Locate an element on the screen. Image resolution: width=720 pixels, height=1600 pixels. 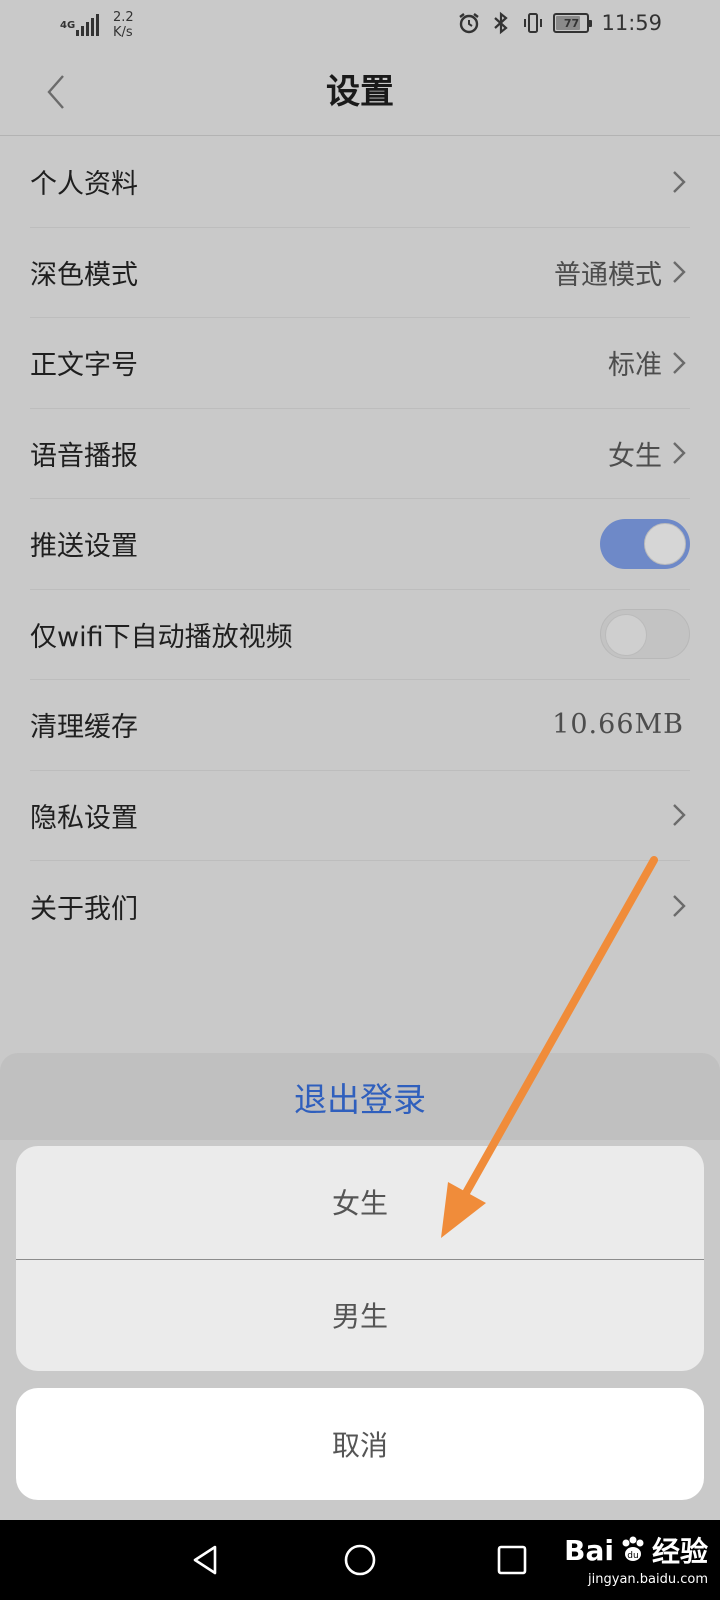
status-left: 4G 2.2 K/s is located at coordinates (97, 25).